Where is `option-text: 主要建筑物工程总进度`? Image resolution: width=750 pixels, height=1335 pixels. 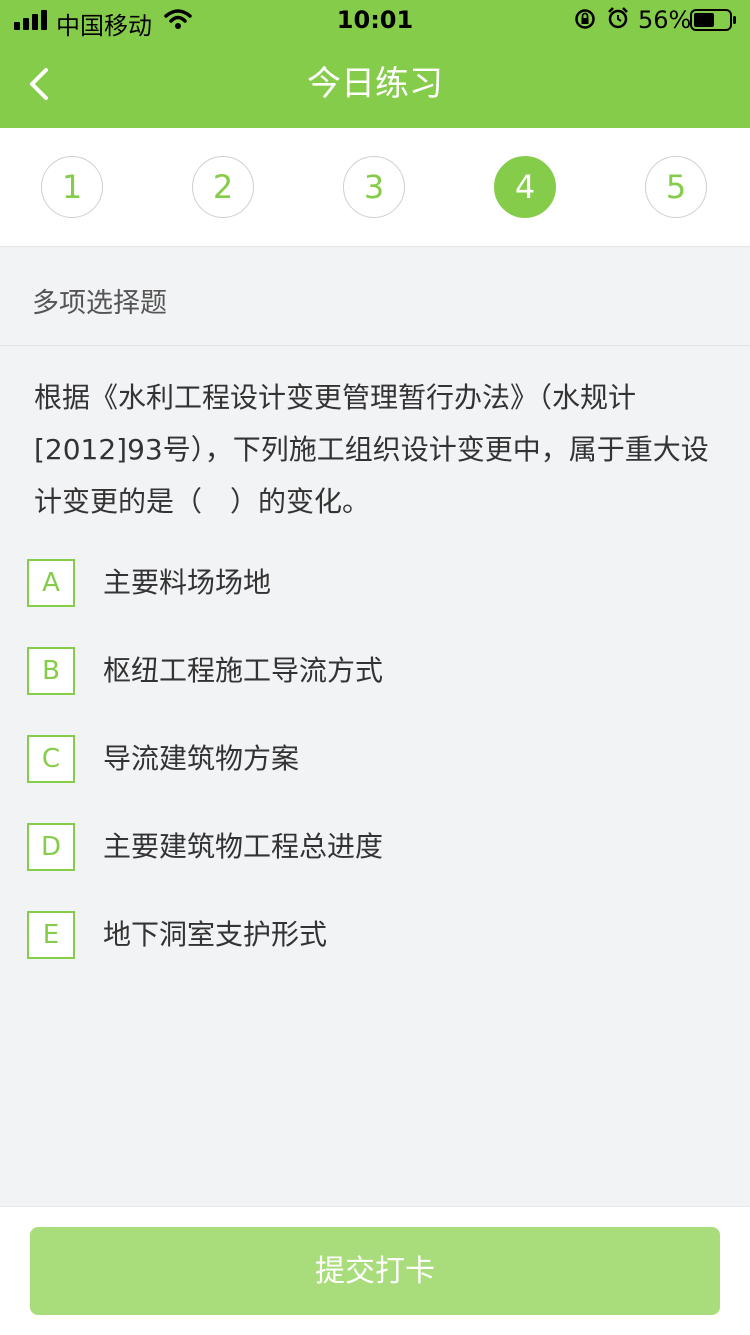
option-text: 主要建筑物工程总进度 is located at coordinates (243, 846).